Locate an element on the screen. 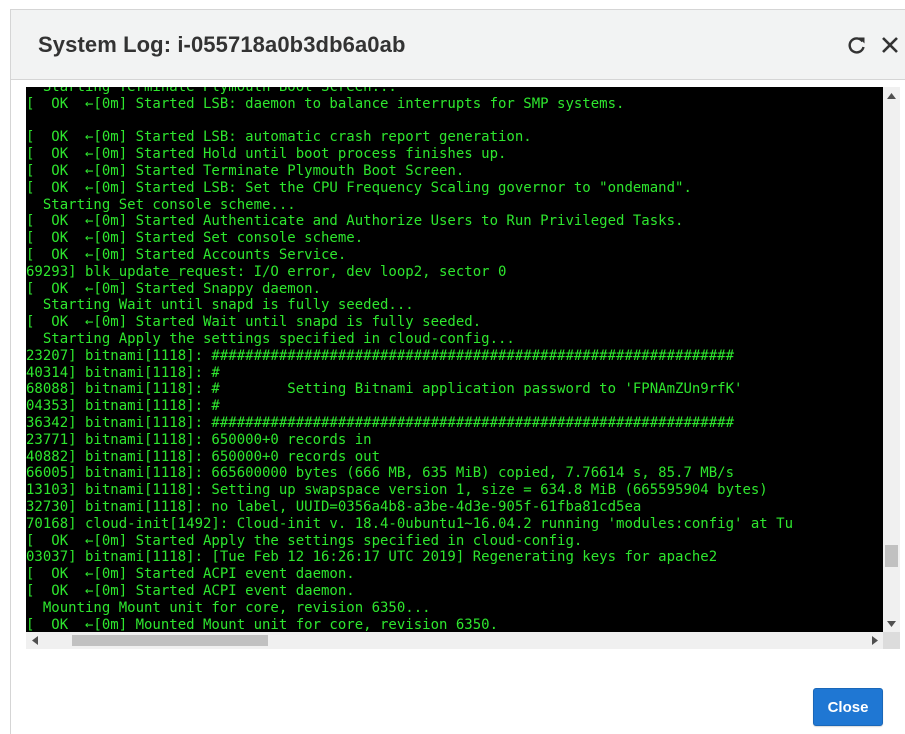  vertical-scrollbar is located at coordinates (891, 359).